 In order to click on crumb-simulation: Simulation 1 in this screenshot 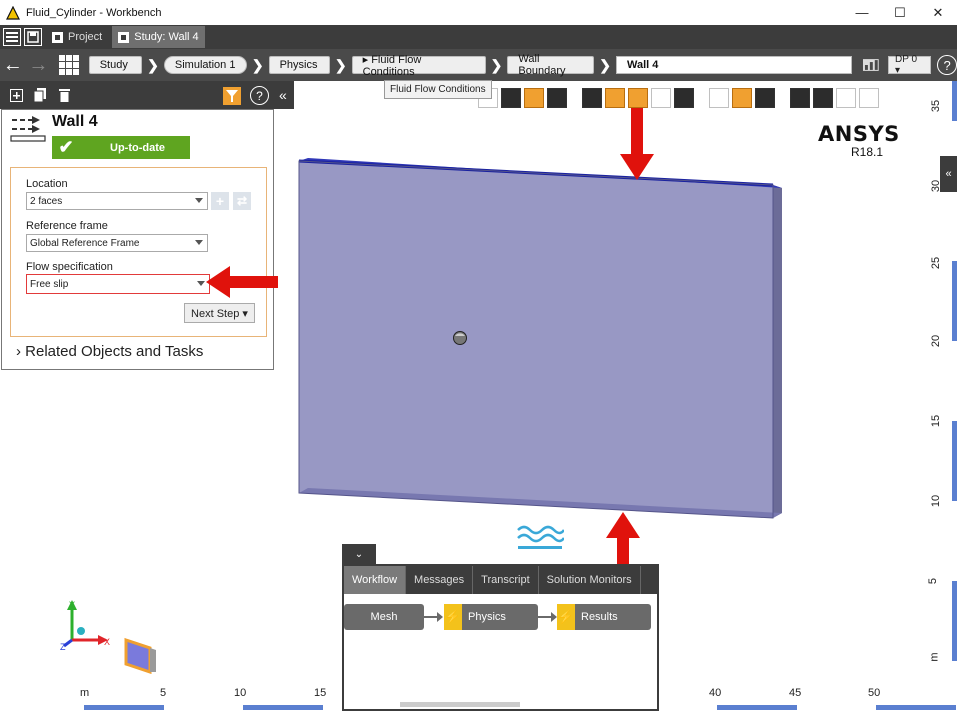, I will do `click(205, 65)`.